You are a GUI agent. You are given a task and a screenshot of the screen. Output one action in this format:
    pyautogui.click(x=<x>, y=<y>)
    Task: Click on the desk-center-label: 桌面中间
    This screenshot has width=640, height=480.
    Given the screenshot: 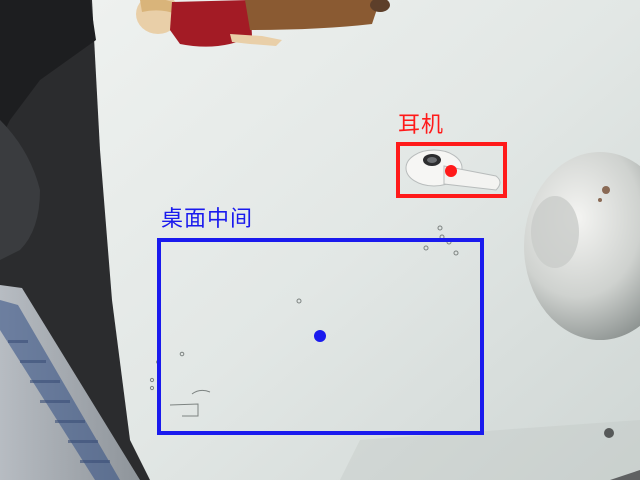 What is the action you would take?
    pyautogui.click(x=207, y=219)
    